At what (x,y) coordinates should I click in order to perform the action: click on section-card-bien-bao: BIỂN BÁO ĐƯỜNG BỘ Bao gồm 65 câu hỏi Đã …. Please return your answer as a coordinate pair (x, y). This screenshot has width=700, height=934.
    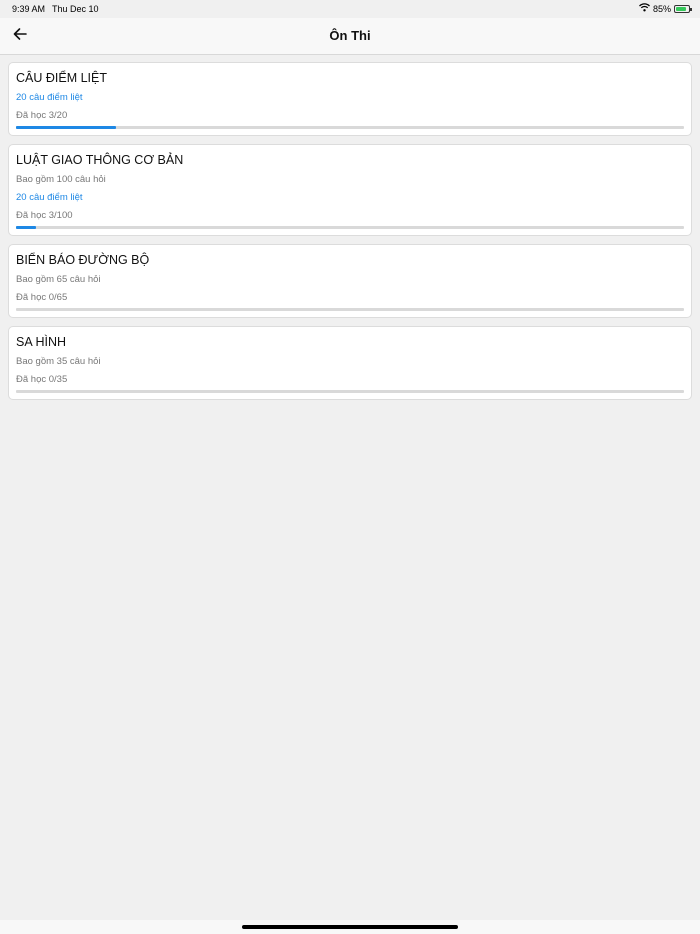
    Looking at the image, I should click on (350, 281).